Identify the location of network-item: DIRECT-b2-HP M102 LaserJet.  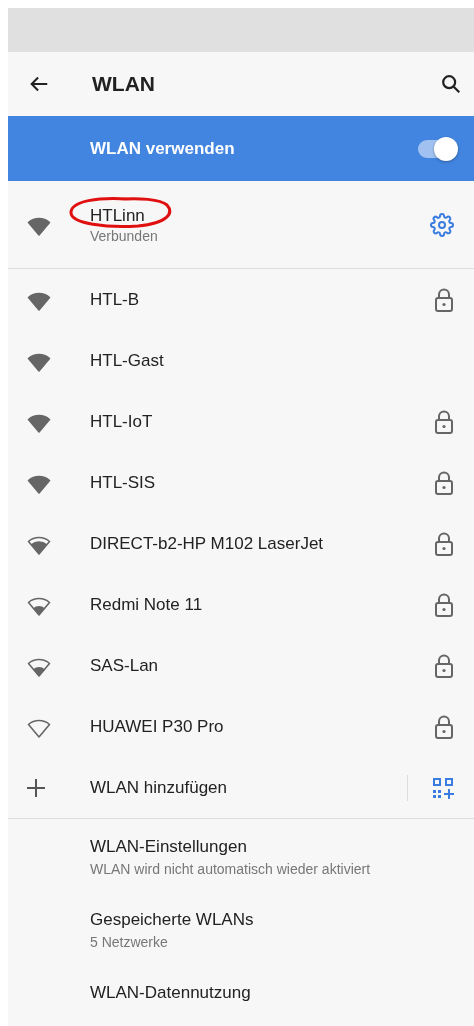
(241, 543).